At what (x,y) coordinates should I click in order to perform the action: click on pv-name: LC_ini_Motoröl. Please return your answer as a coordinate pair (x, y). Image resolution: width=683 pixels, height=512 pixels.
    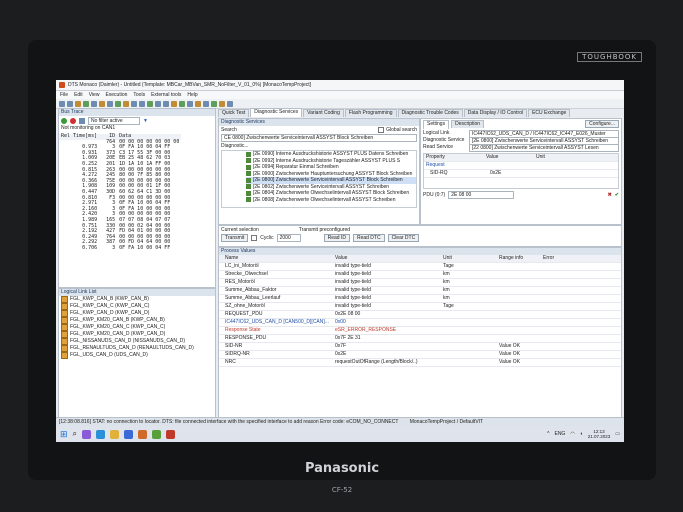
    Looking at the image, I should click on (242, 266).